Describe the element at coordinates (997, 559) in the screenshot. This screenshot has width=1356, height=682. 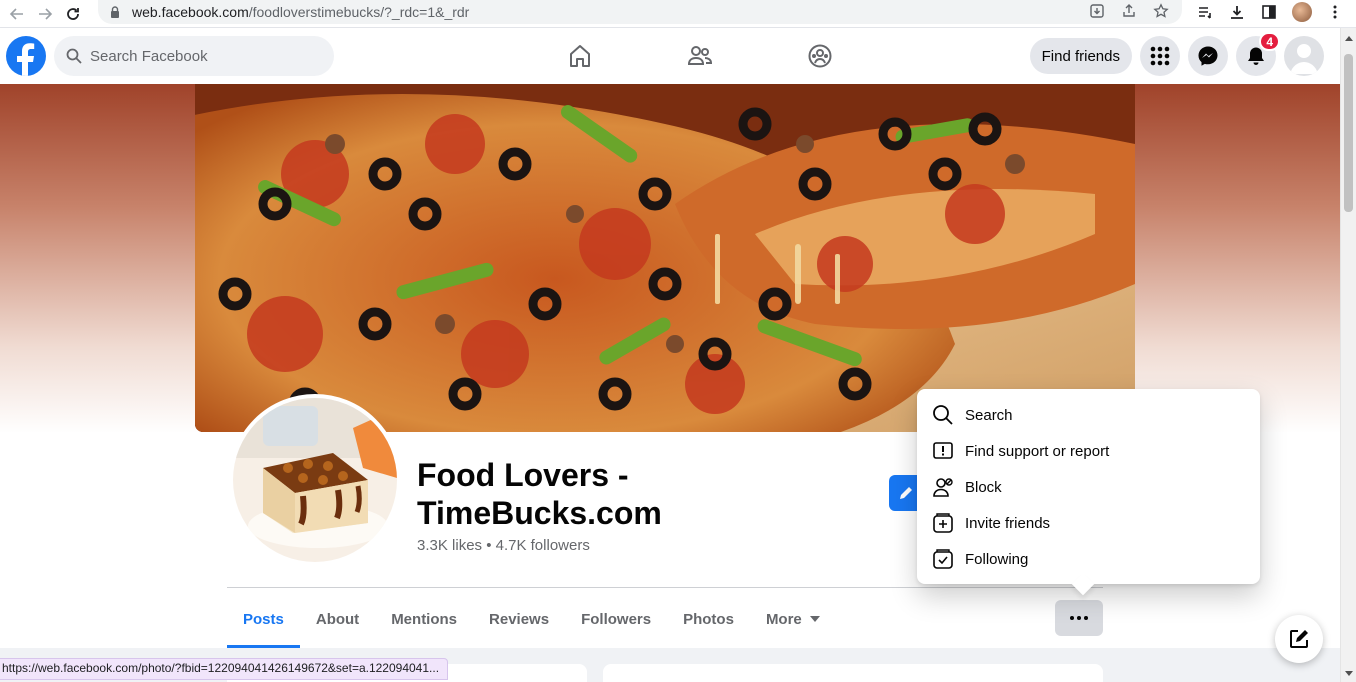
I see `menu-item-label: Following` at that location.